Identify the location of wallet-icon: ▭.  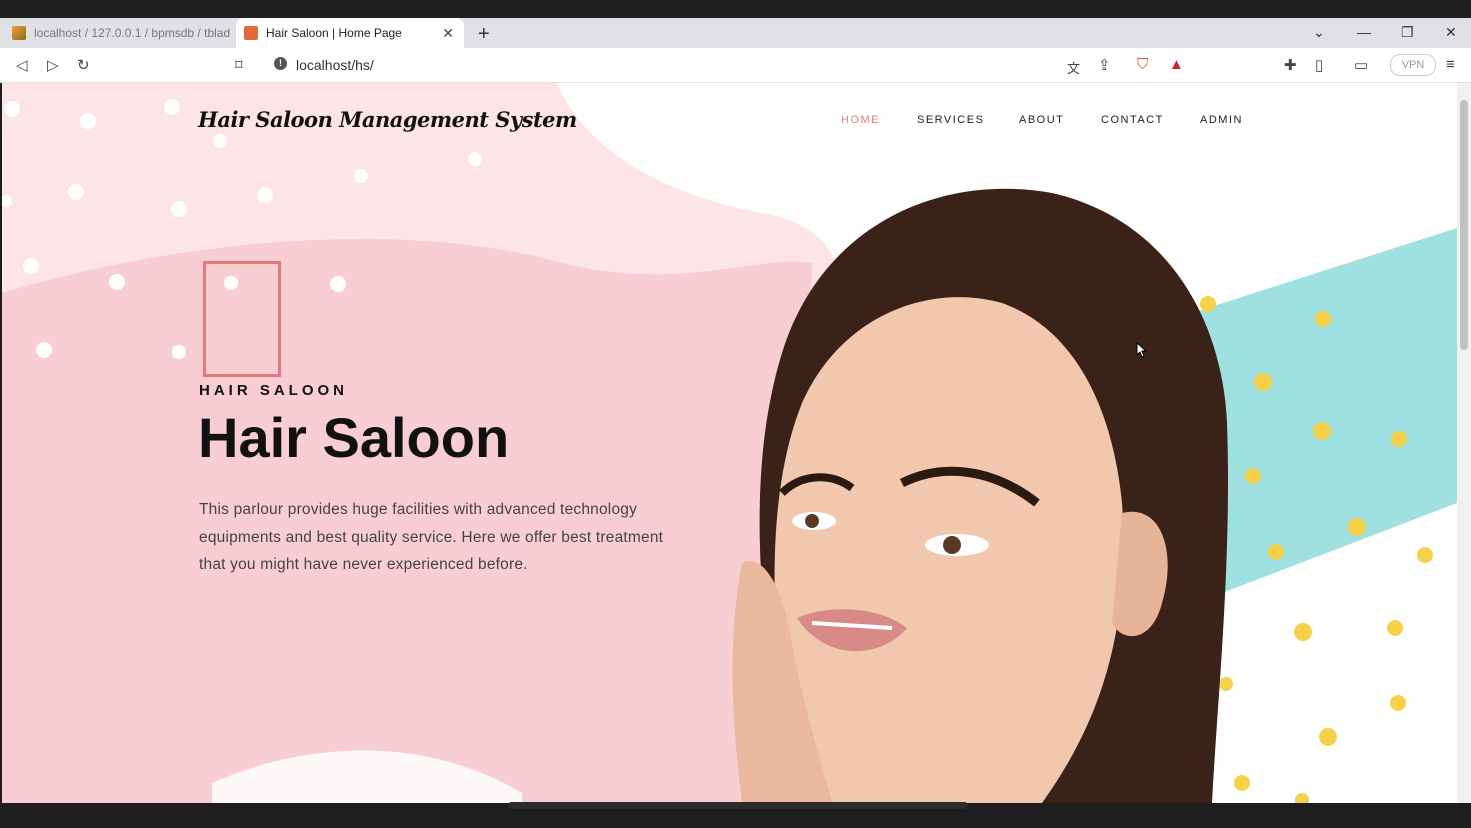
(1361, 65).